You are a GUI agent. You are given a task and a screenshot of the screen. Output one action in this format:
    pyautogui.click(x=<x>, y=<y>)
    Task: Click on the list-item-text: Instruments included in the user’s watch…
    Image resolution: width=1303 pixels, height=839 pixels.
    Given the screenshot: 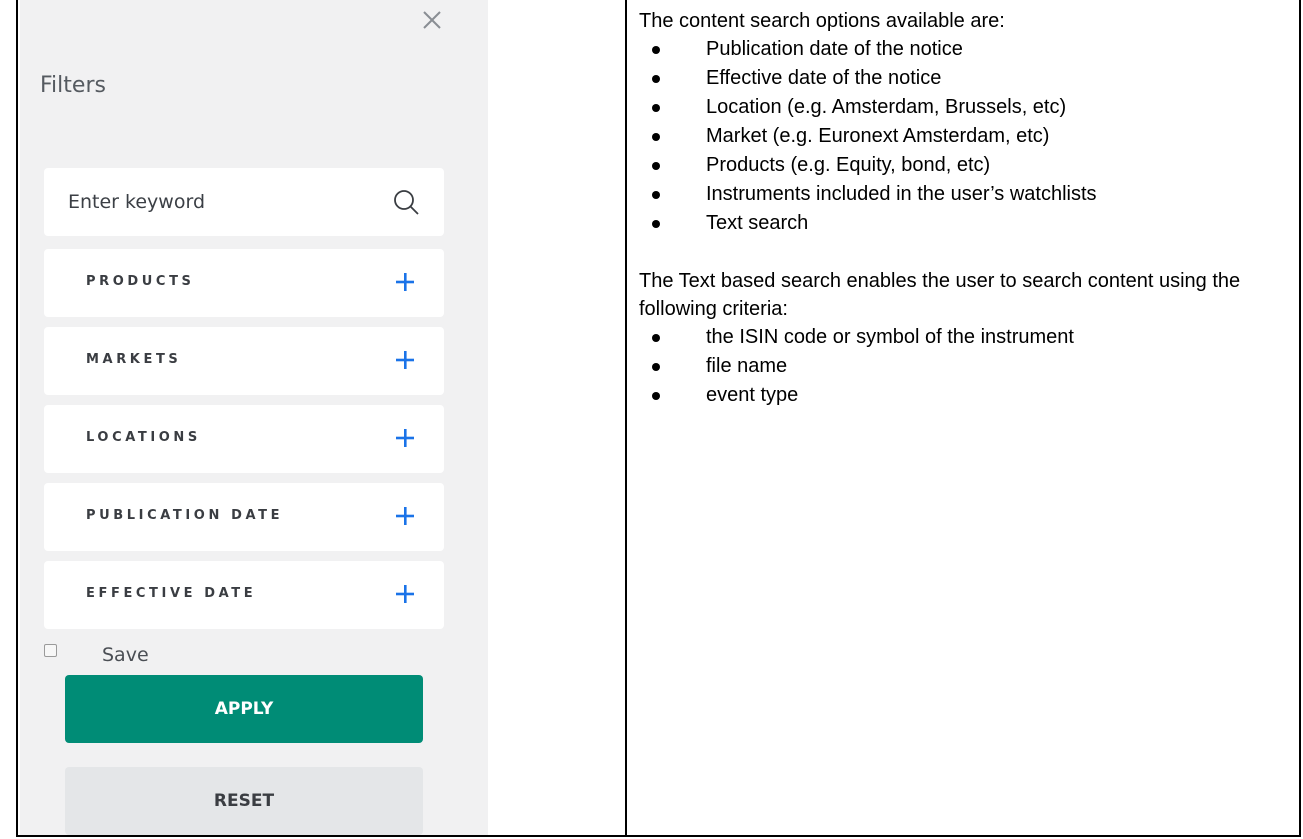 What is the action you would take?
    pyautogui.click(x=901, y=194)
    